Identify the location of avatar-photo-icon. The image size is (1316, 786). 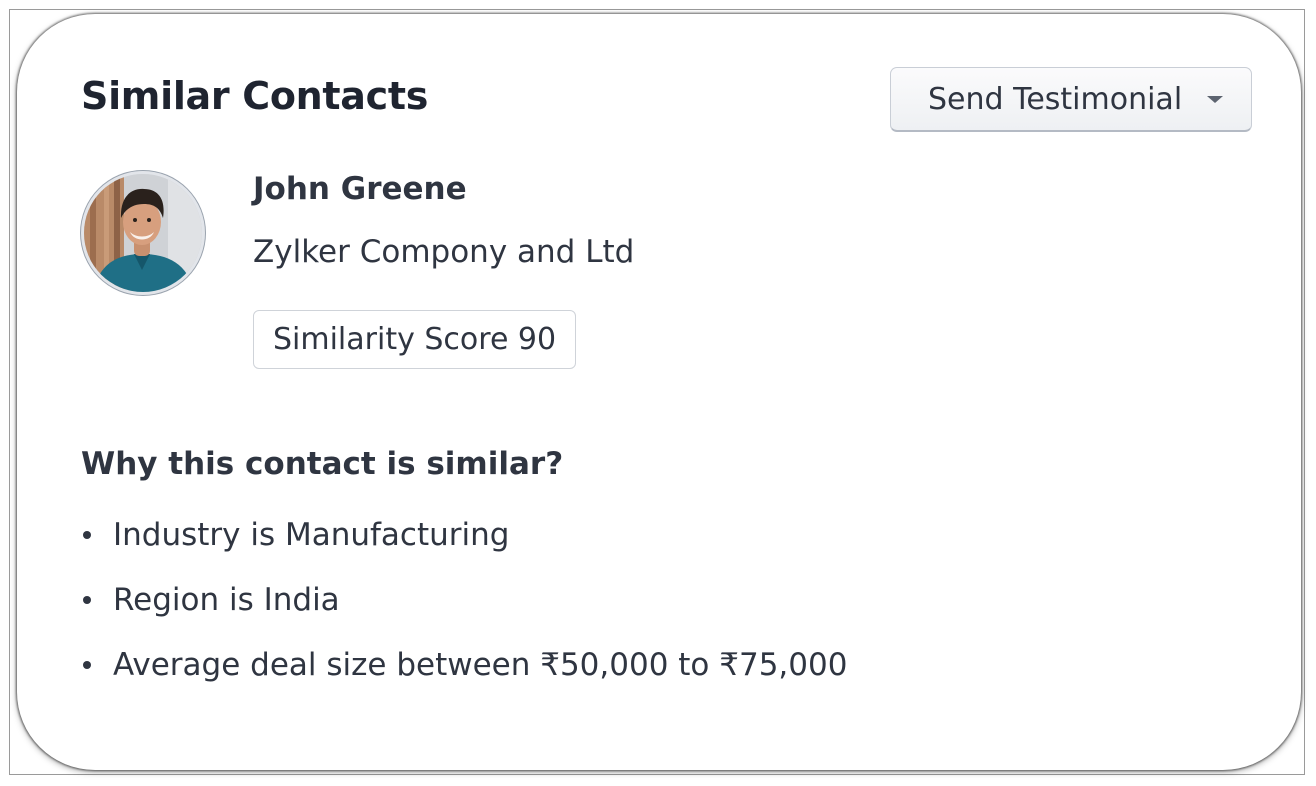
(143, 233).